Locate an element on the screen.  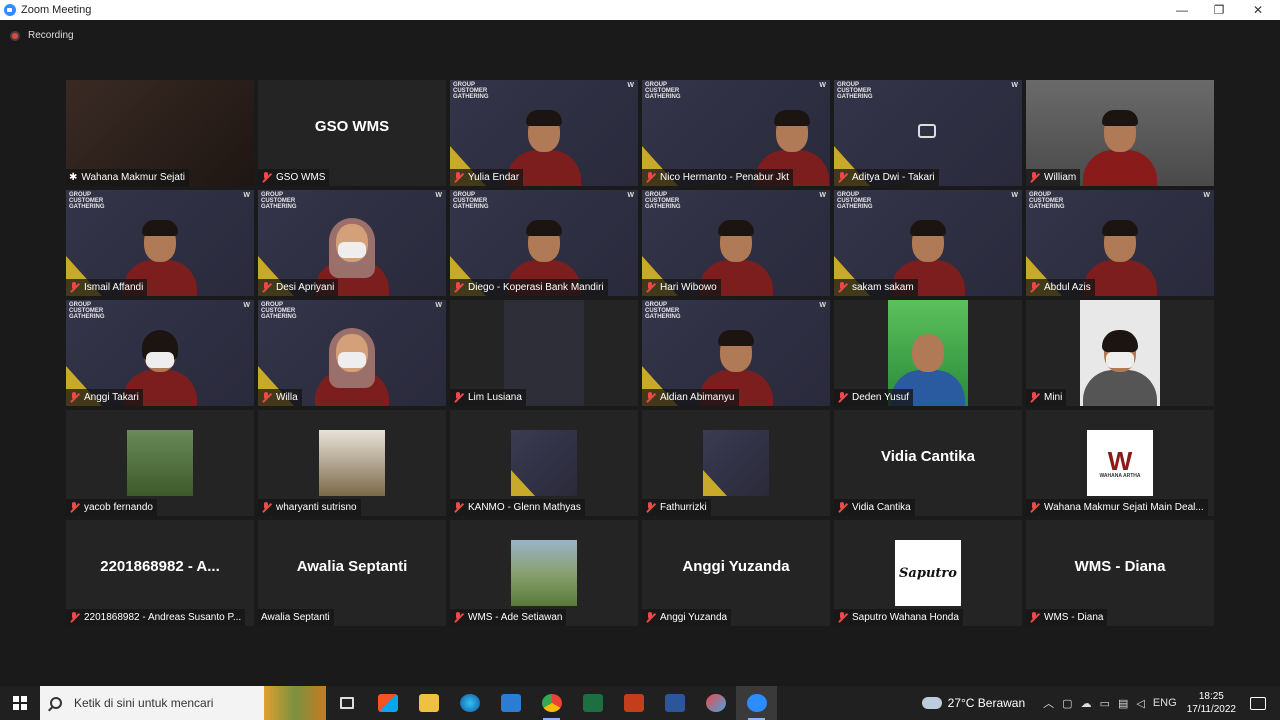
participant-name: GSO WMS is located at coordinates (301, 177).